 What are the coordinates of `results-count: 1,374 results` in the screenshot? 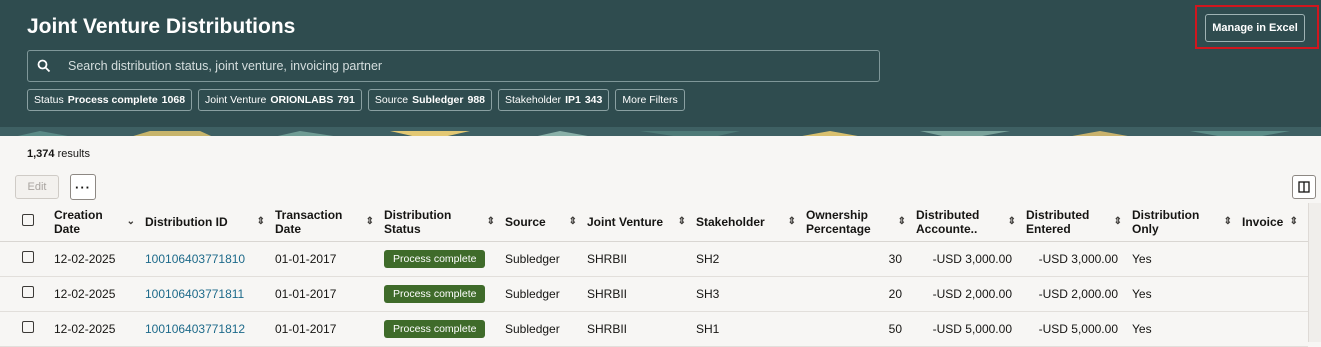 It's located at (58, 154).